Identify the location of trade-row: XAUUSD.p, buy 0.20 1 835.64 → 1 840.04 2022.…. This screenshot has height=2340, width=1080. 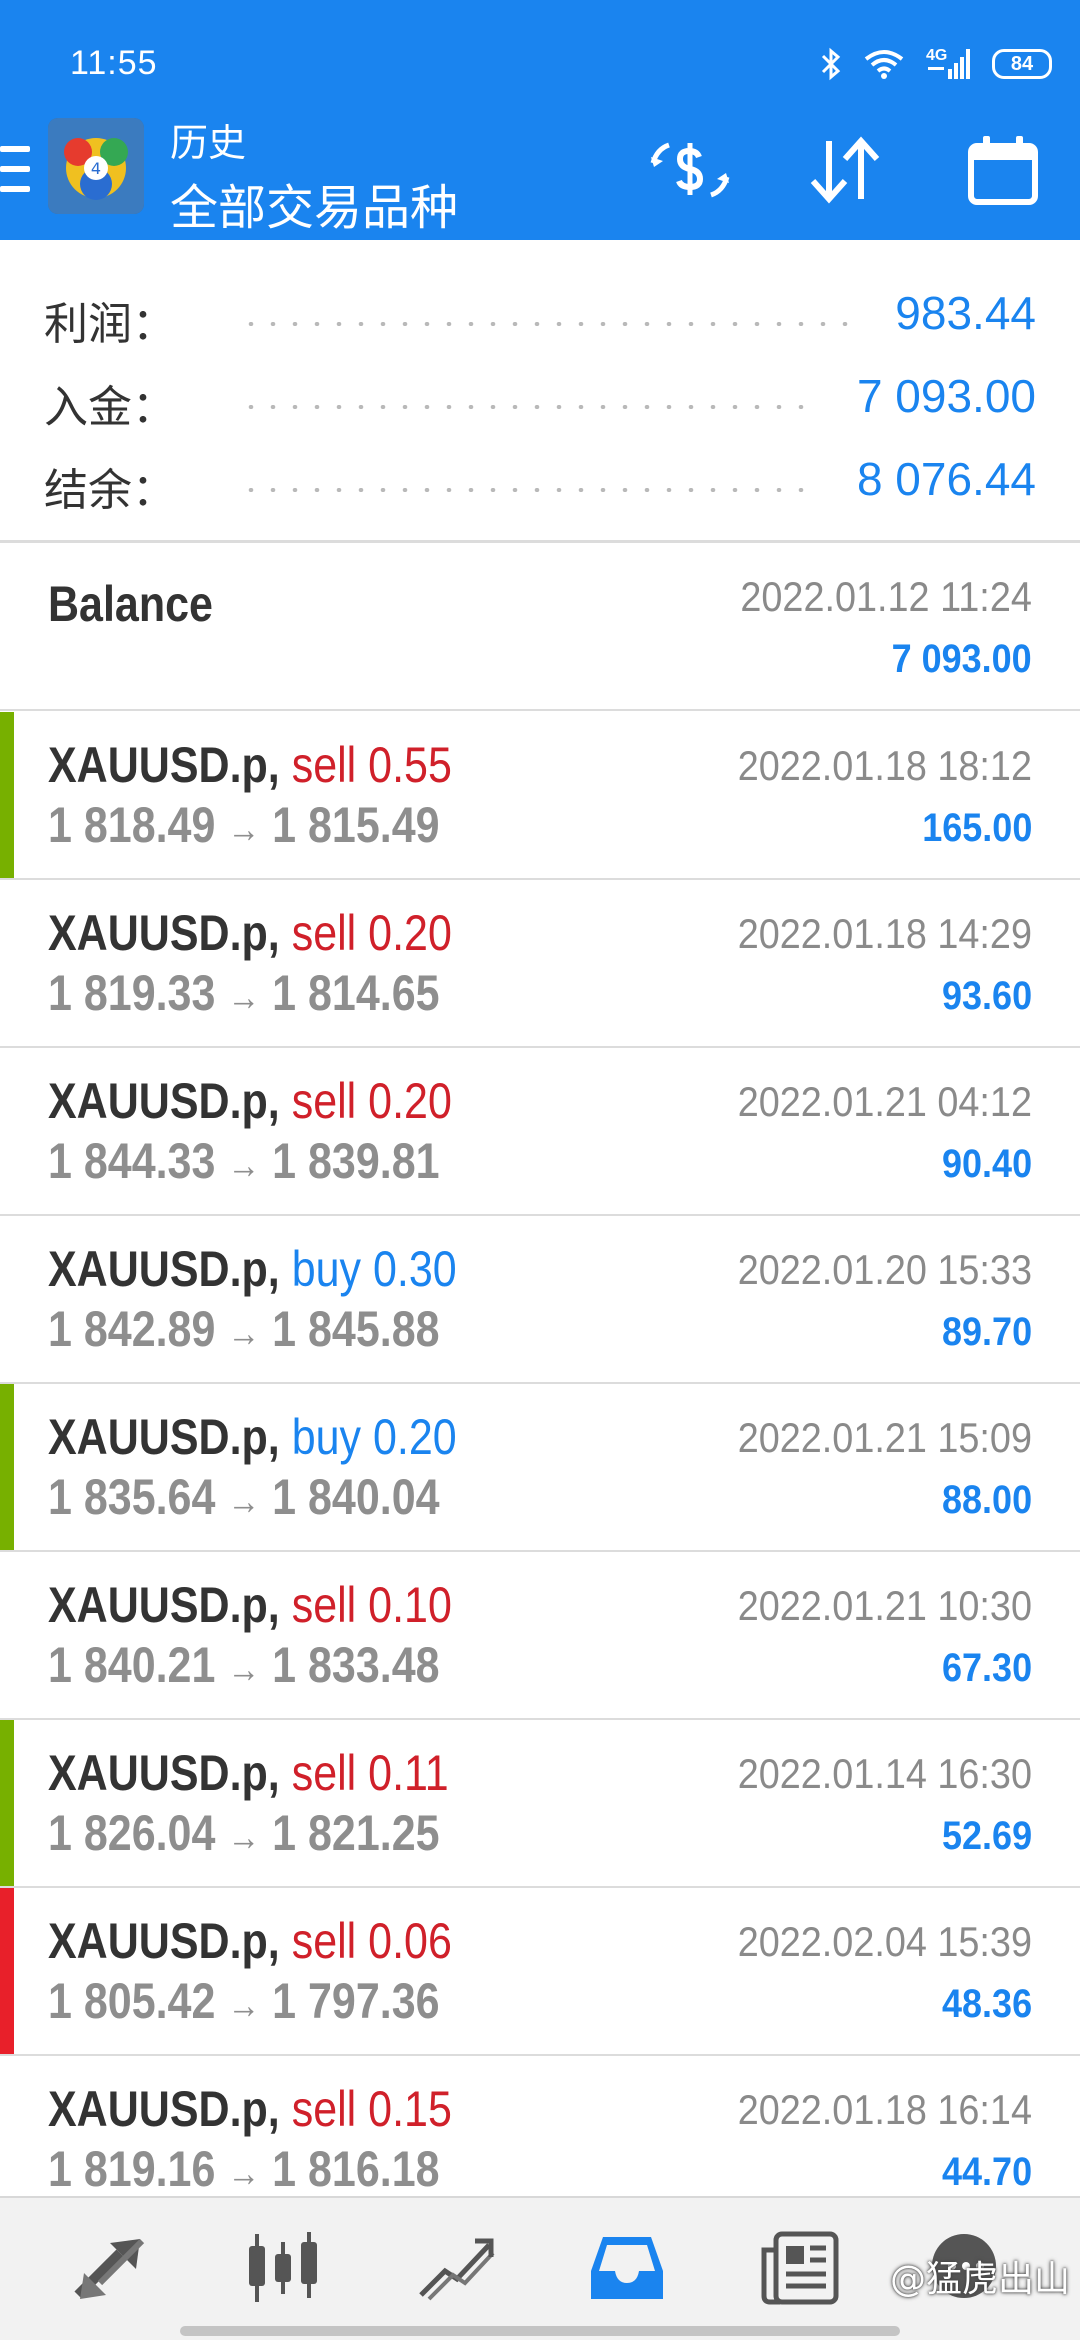
(540, 1468).